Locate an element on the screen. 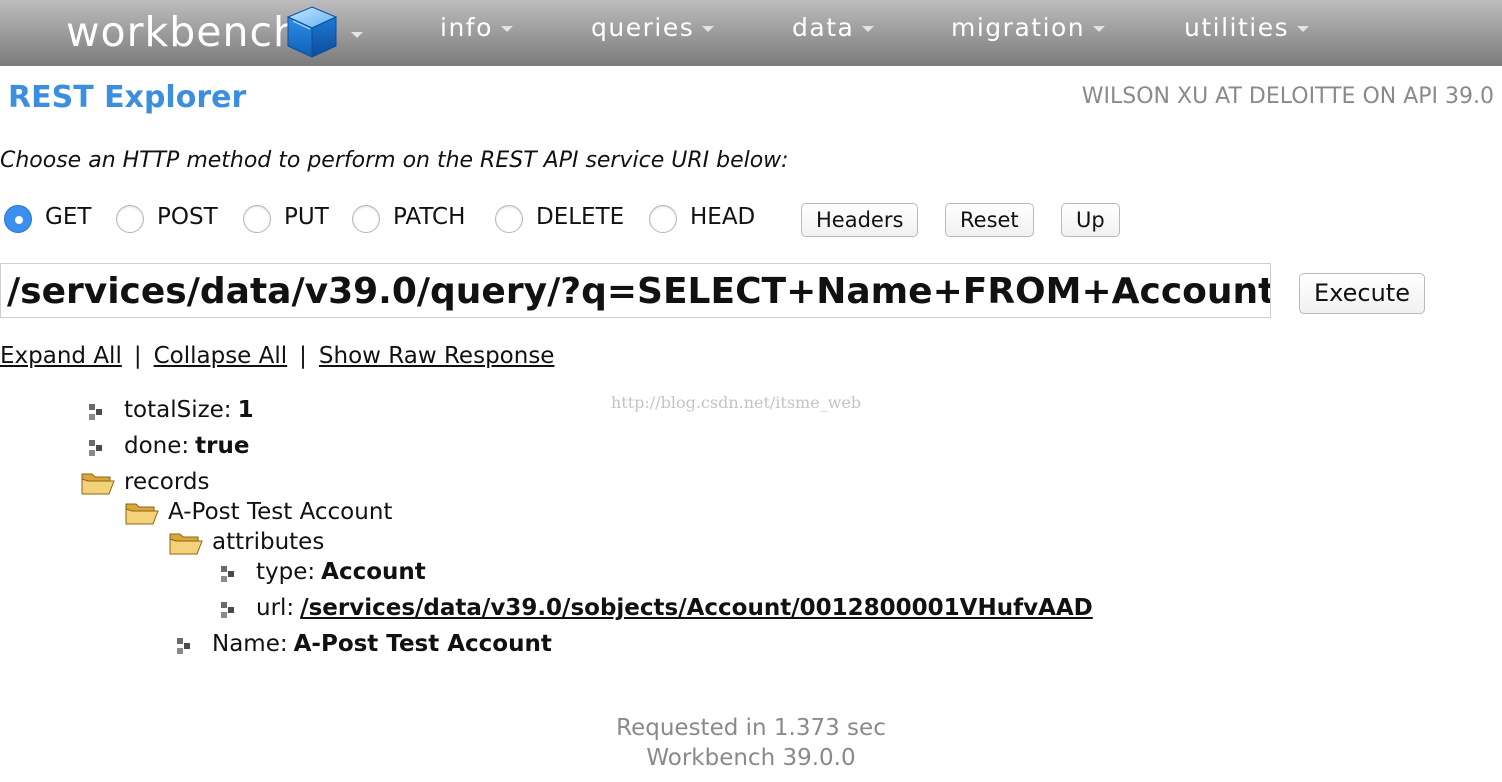 This screenshot has width=1502, height=782. method-label: GET is located at coordinates (68, 217).